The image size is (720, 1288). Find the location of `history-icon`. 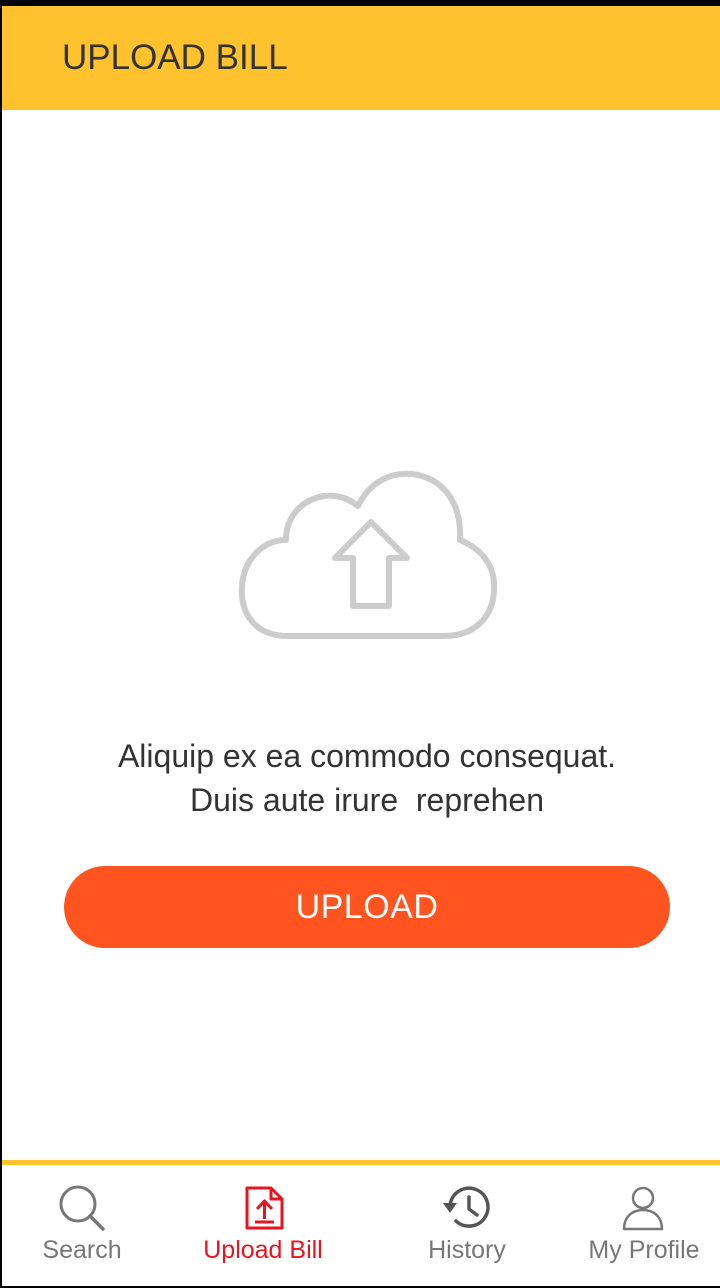

history-icon is located at coordinates (466, 1207).